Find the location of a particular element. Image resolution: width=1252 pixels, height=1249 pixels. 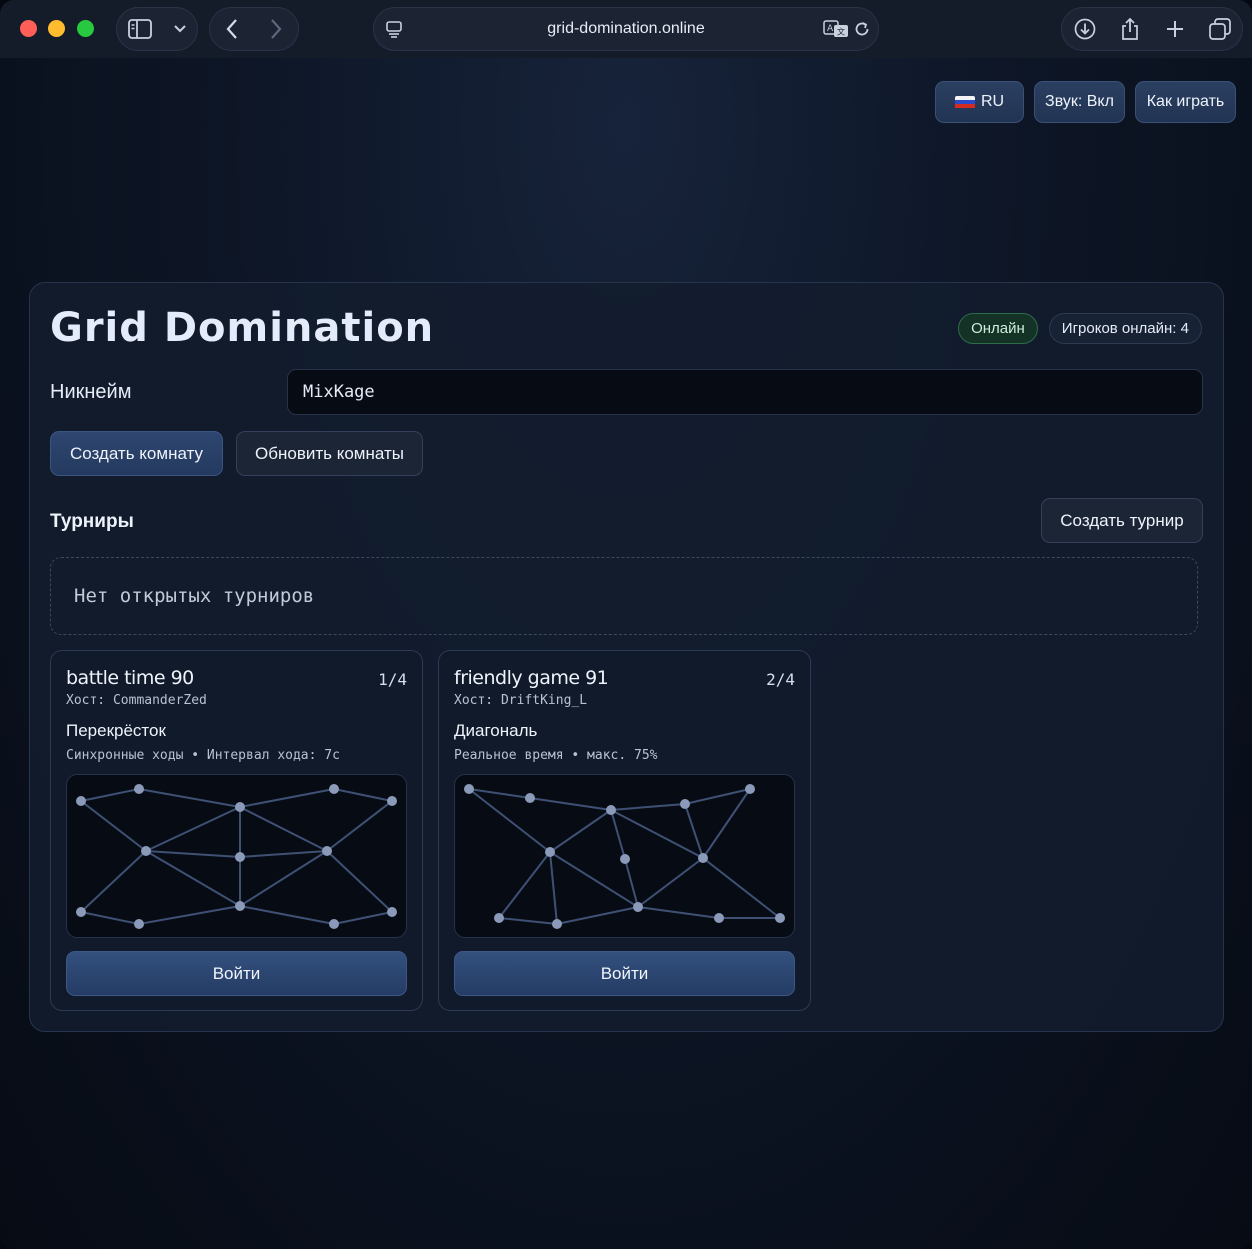

room-map-name: Перекрёсток is located at coordinates (116, 730).